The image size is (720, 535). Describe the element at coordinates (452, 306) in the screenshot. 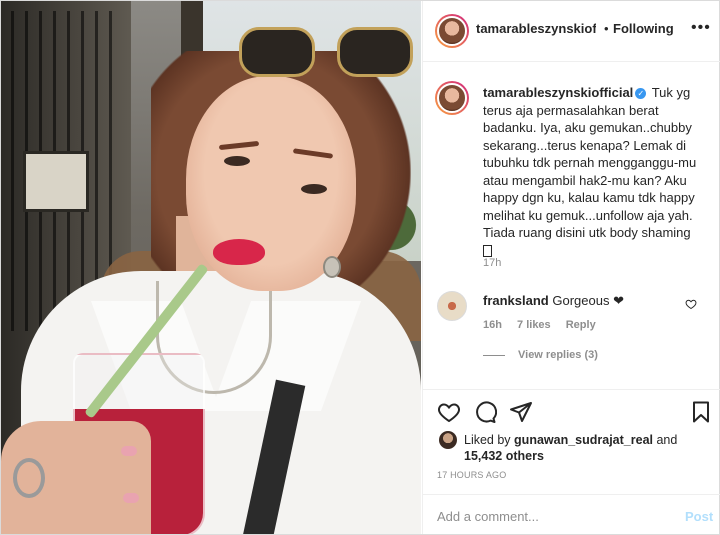

I see `commenter-avatar` at that location.